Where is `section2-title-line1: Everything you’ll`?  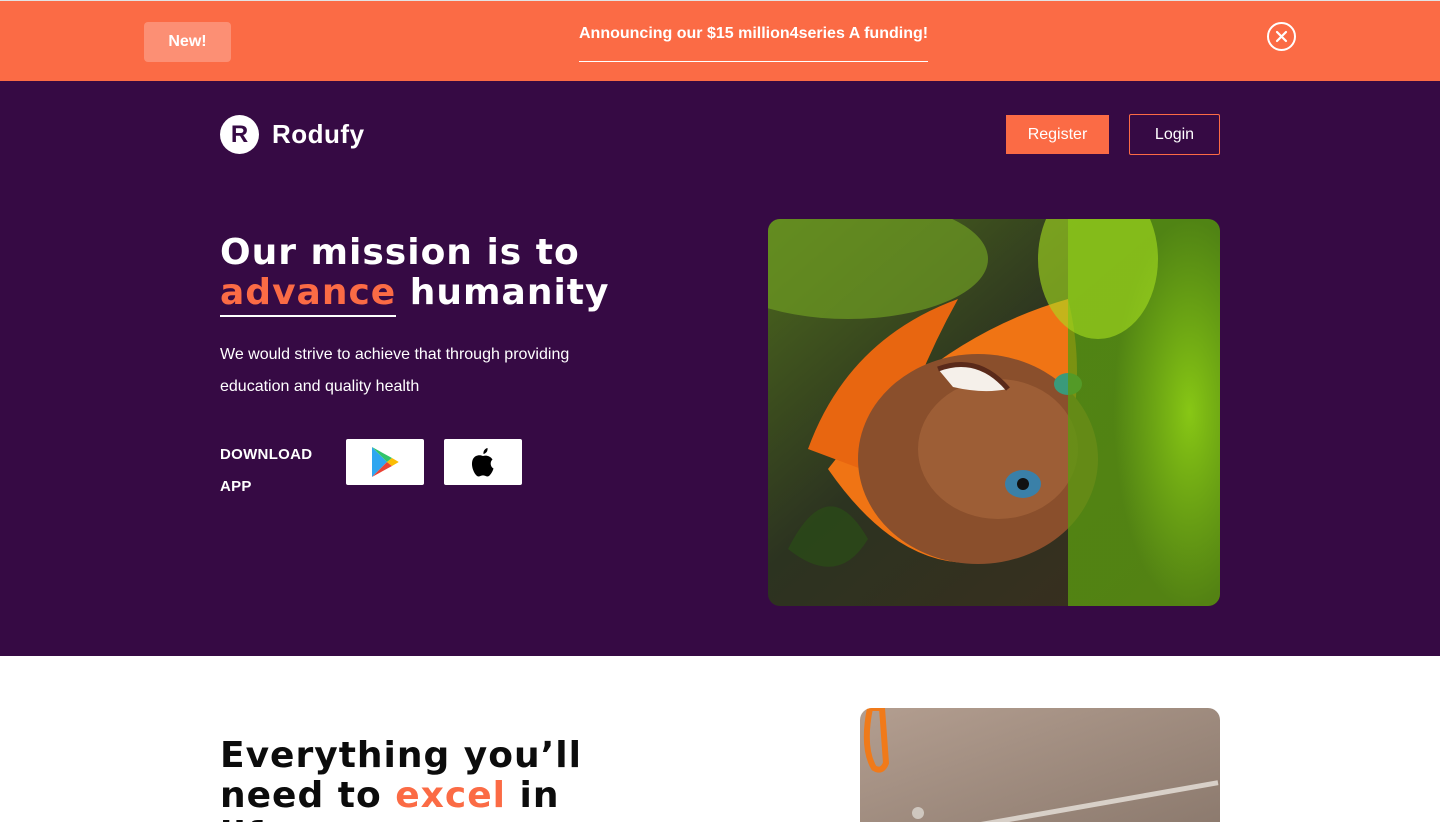
section2-title-line1: Everything you’ll is located at coordinates (401, 755).